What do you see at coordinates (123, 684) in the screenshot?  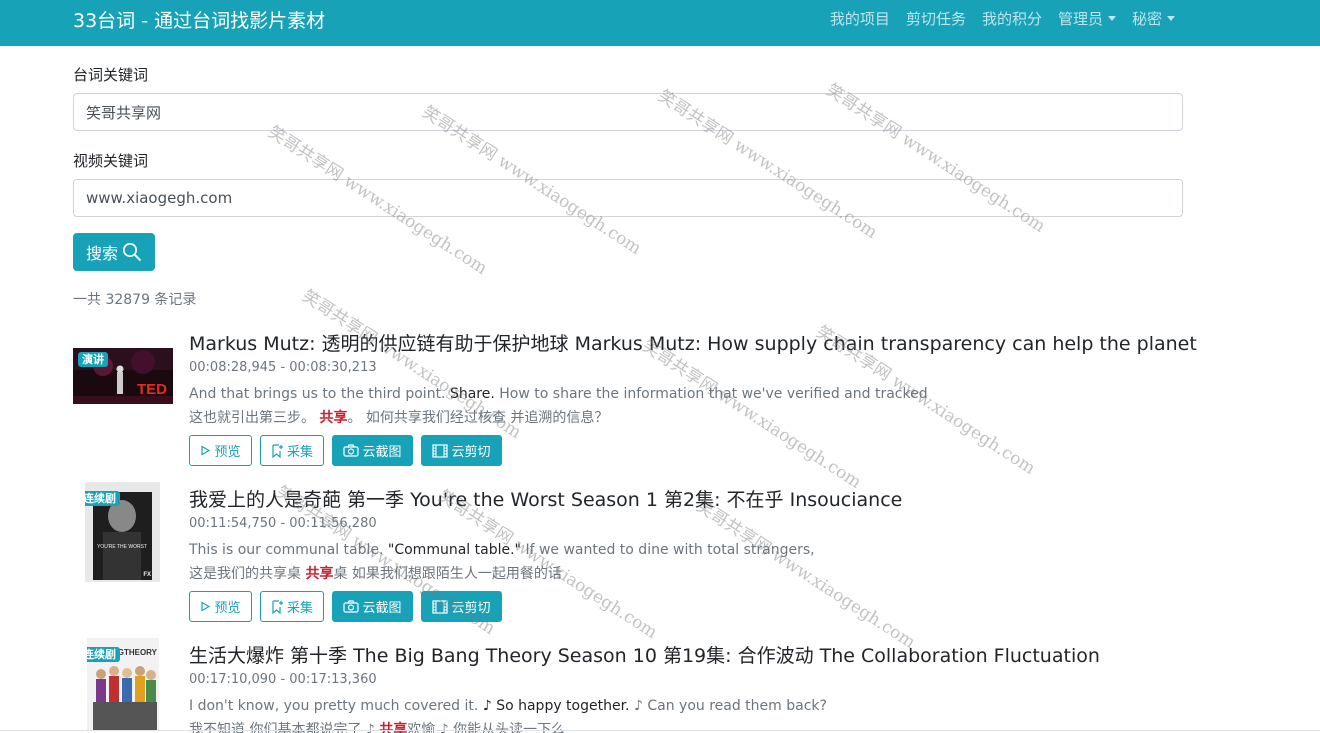 I see `video-thumbnail: GTHEORY 连续剧` at bounding box center [123, 684].